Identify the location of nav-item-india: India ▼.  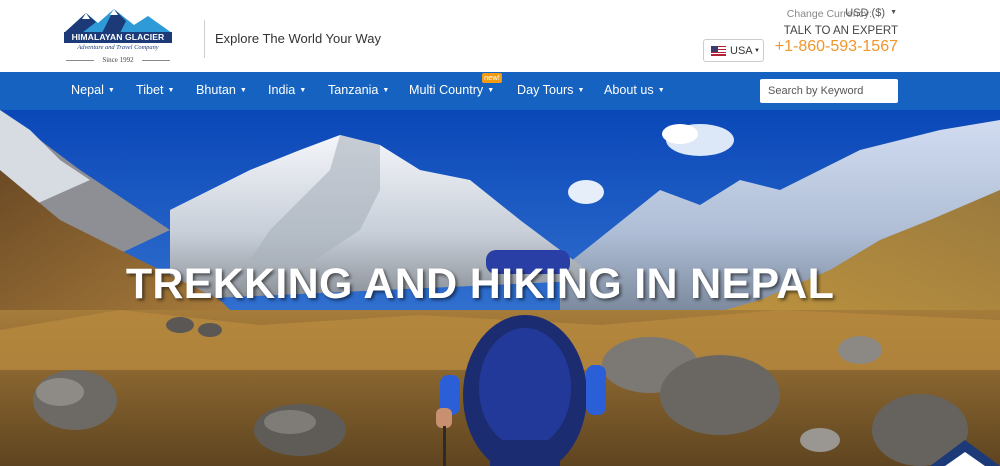
(287, 90).